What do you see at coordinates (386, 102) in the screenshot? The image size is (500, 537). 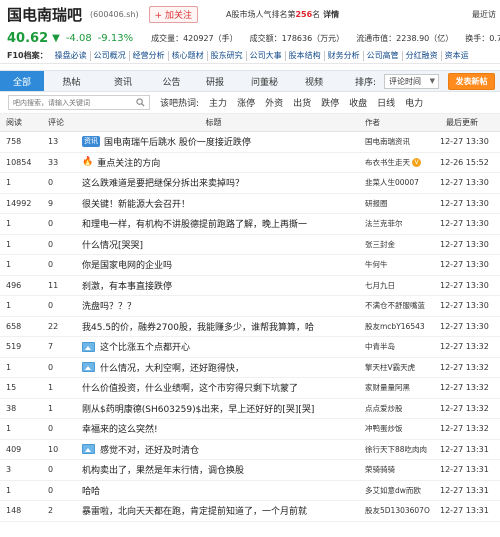 I see `hot-word: 日线` at bounding box center [386, 102].